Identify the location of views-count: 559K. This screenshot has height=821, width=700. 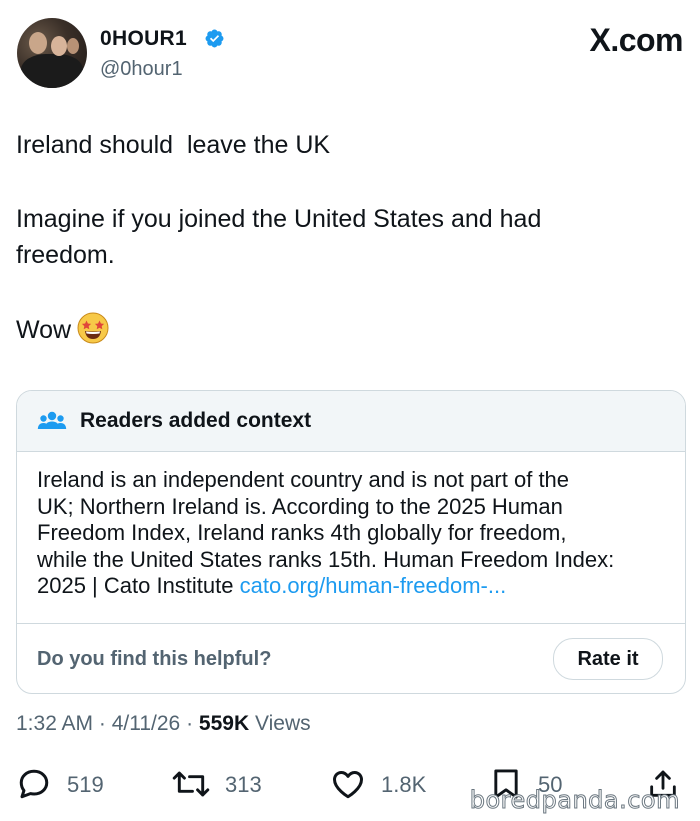
(224, 723).